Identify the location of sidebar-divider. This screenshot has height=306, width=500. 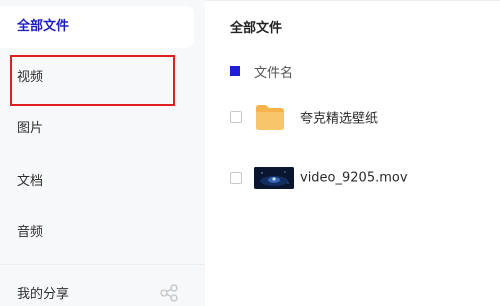
(102, 264).